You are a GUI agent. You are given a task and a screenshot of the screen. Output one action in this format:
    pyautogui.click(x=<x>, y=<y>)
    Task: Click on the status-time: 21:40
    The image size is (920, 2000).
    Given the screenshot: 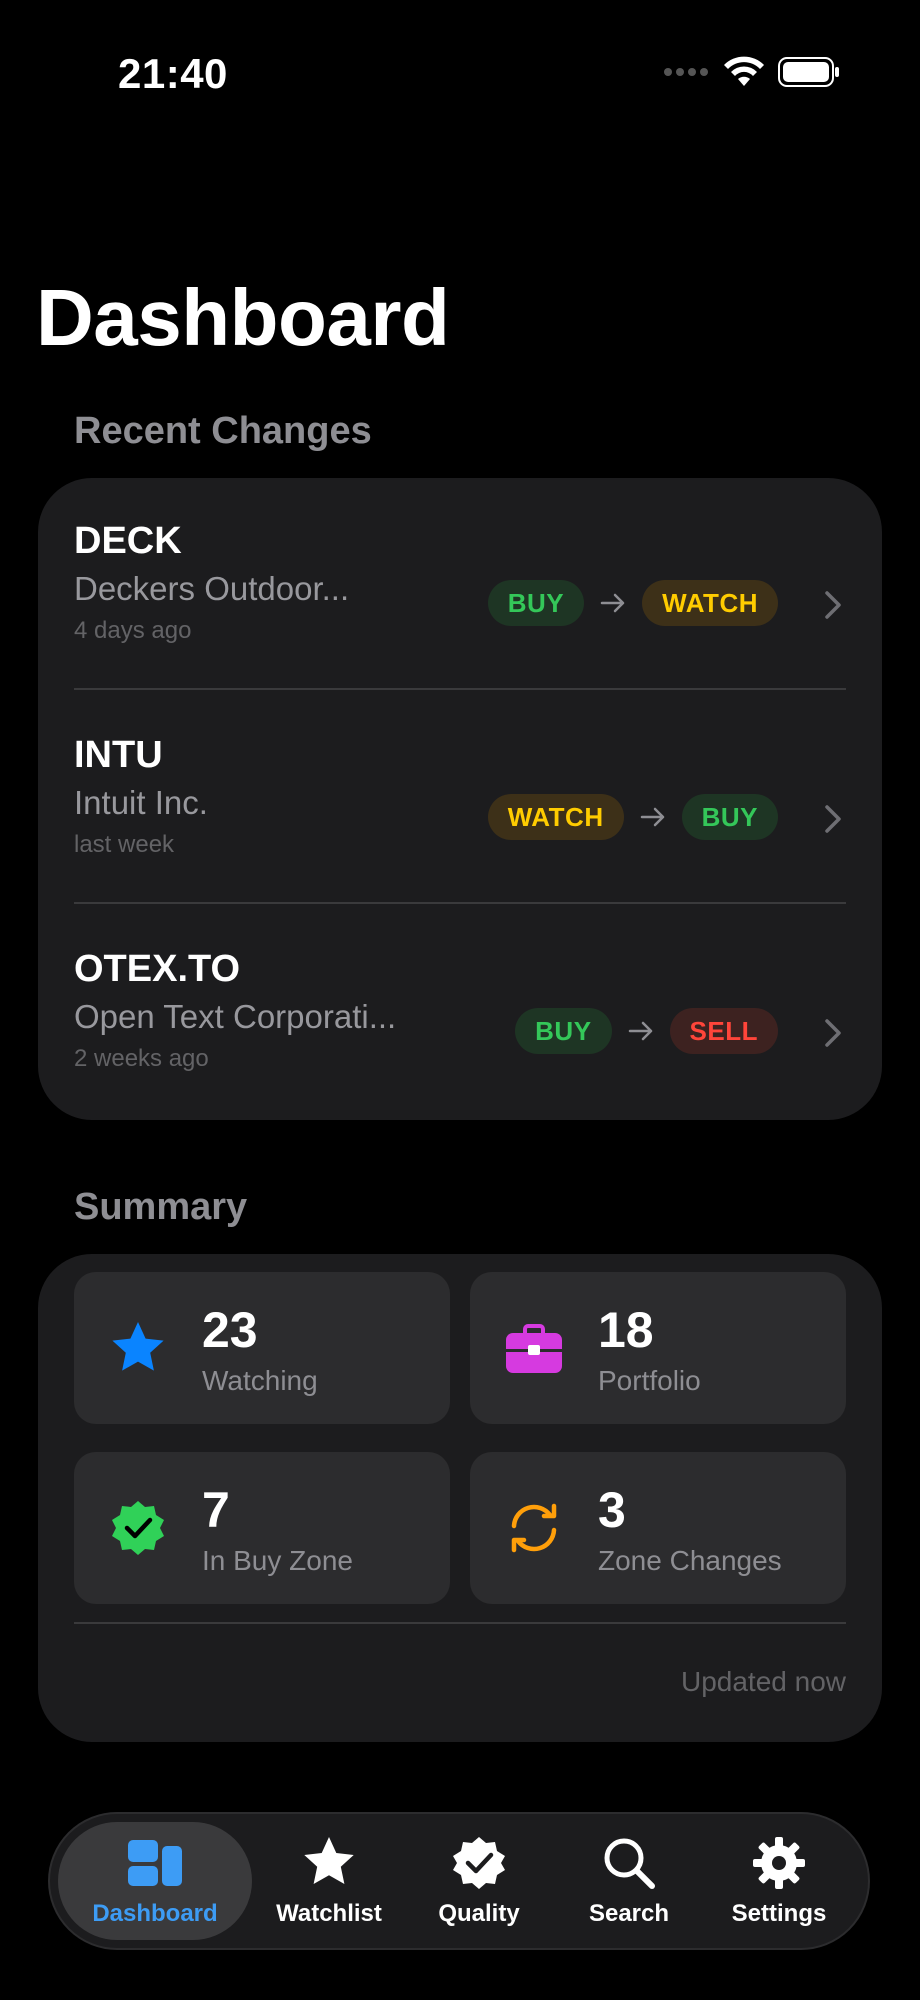 What is the action you would take?
    pyautogui.click(x=173, y=73)
    